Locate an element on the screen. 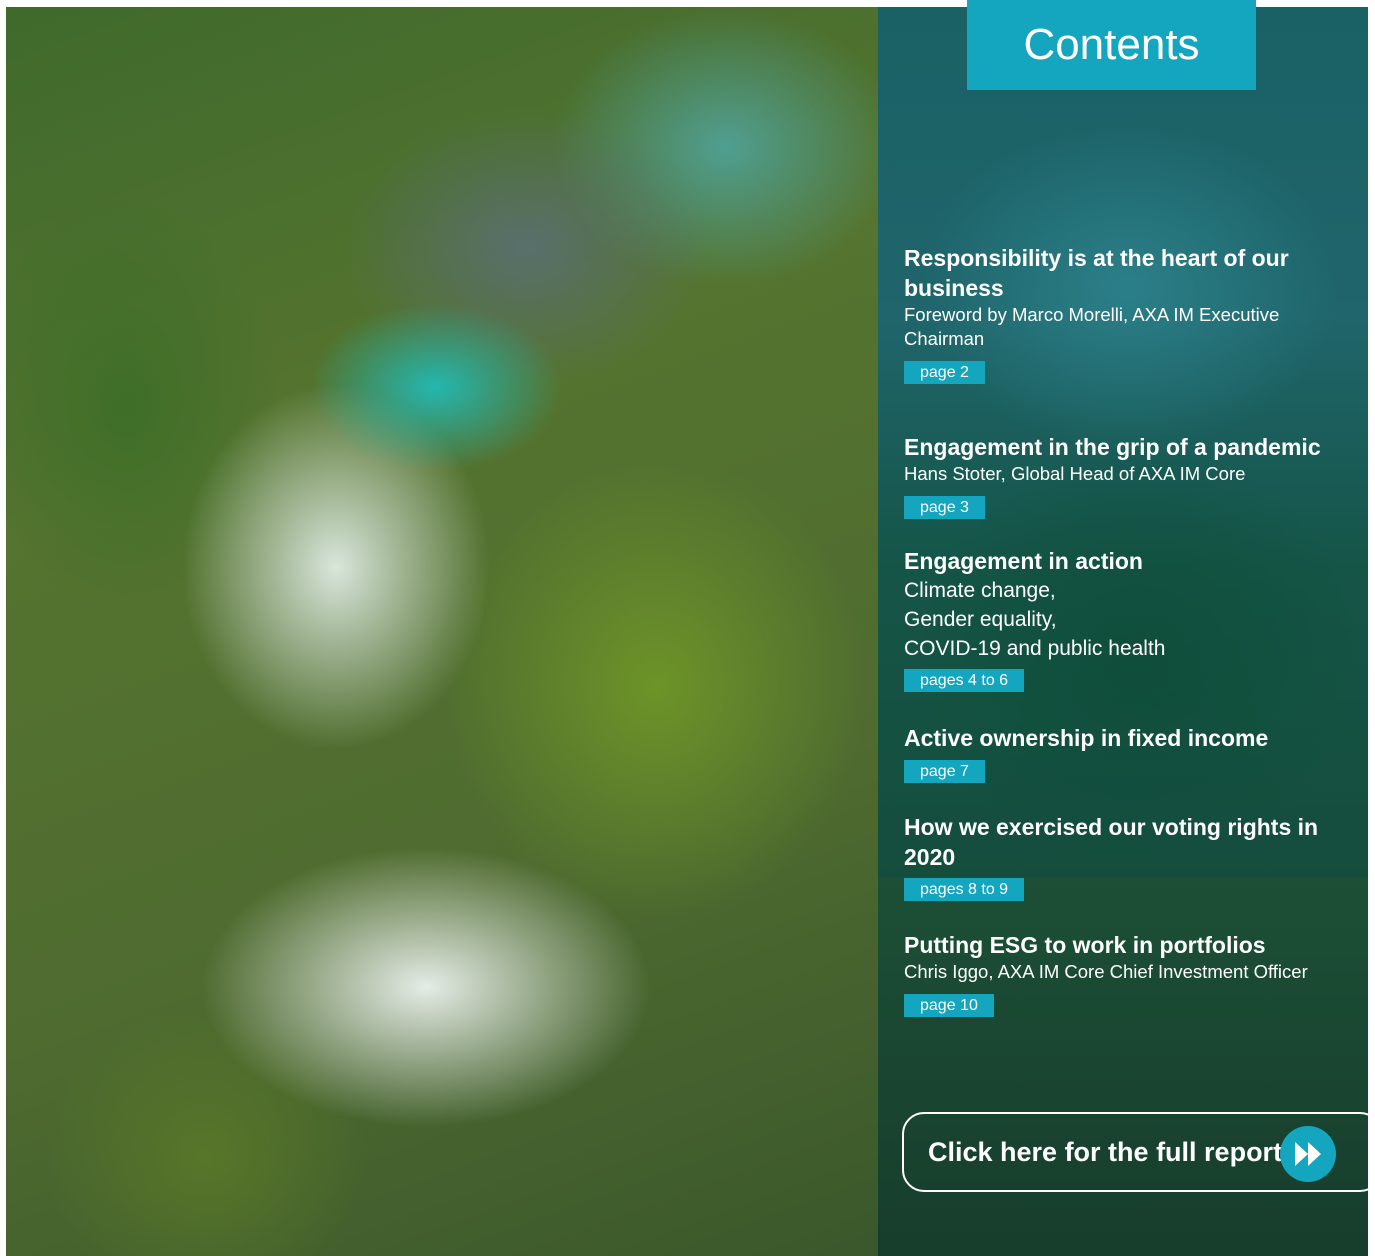  contents-heading: Contents is located at coordinates (1111, 45).